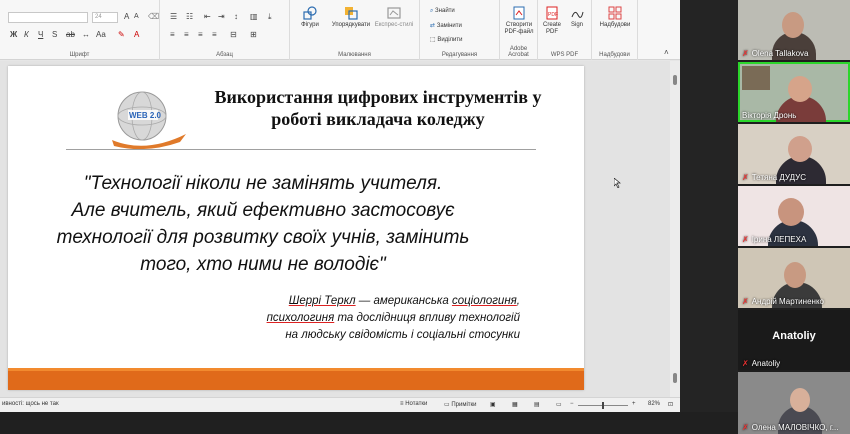 Image resolution: width=850 pixels, height=434 pixels. Describe the element at coordinates (794, 30) in the screenshot. I see `participant-tile: ✗ Olena Tallakova` at that location.